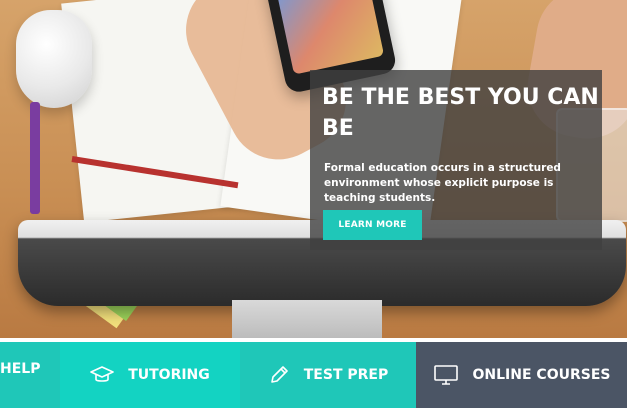  I want to click on pencil-icon, so click(279, 375).